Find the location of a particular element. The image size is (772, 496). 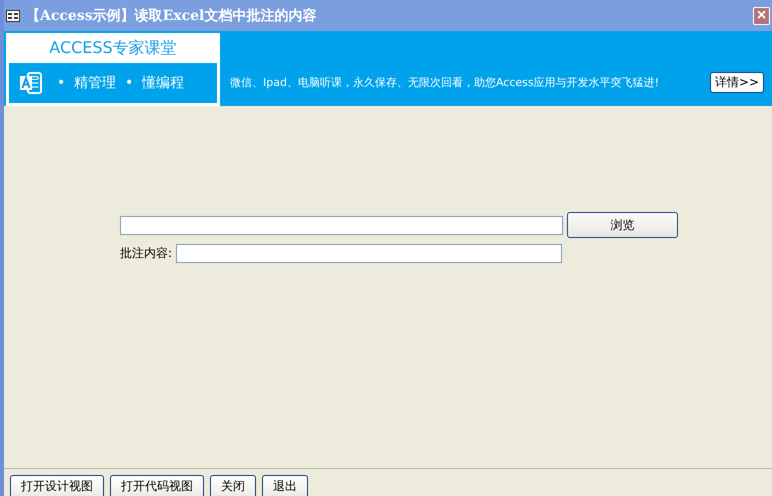

footer-button: 退出 is located at coordinates (285, 485).